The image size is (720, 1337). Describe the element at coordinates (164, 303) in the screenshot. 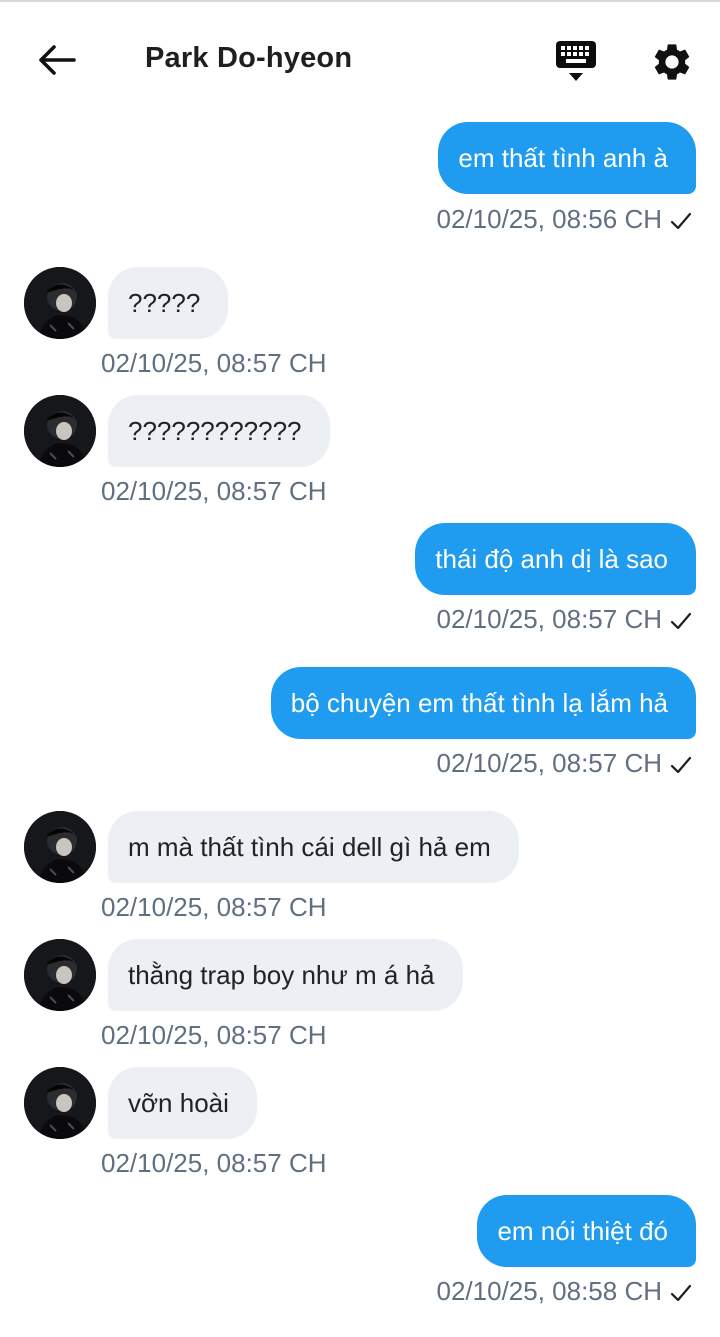

I see `message-text: ?????` at that location.